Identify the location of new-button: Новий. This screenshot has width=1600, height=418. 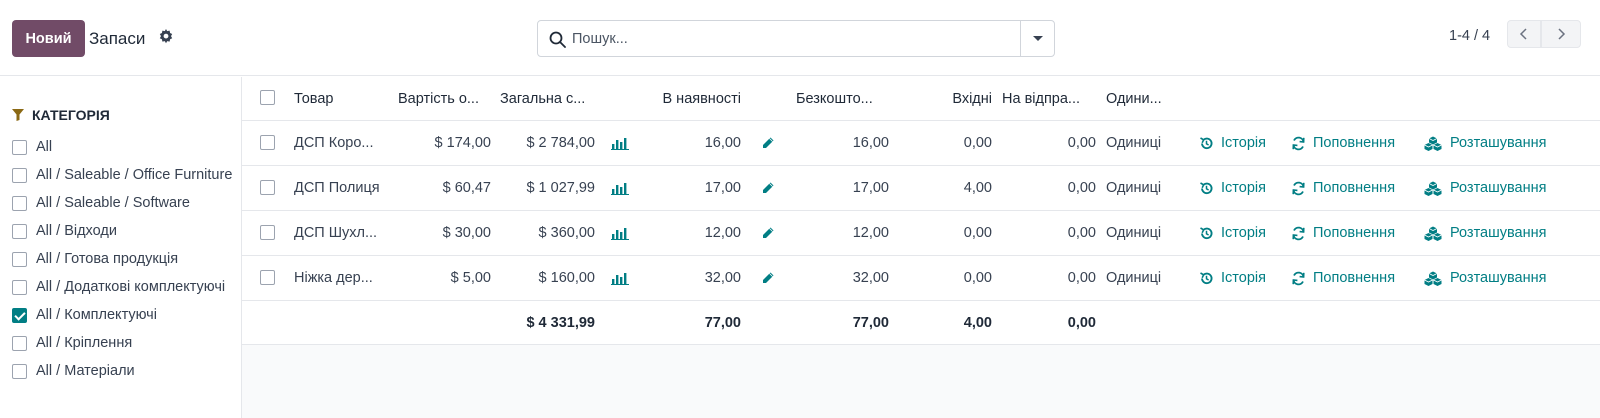
(48, 38).